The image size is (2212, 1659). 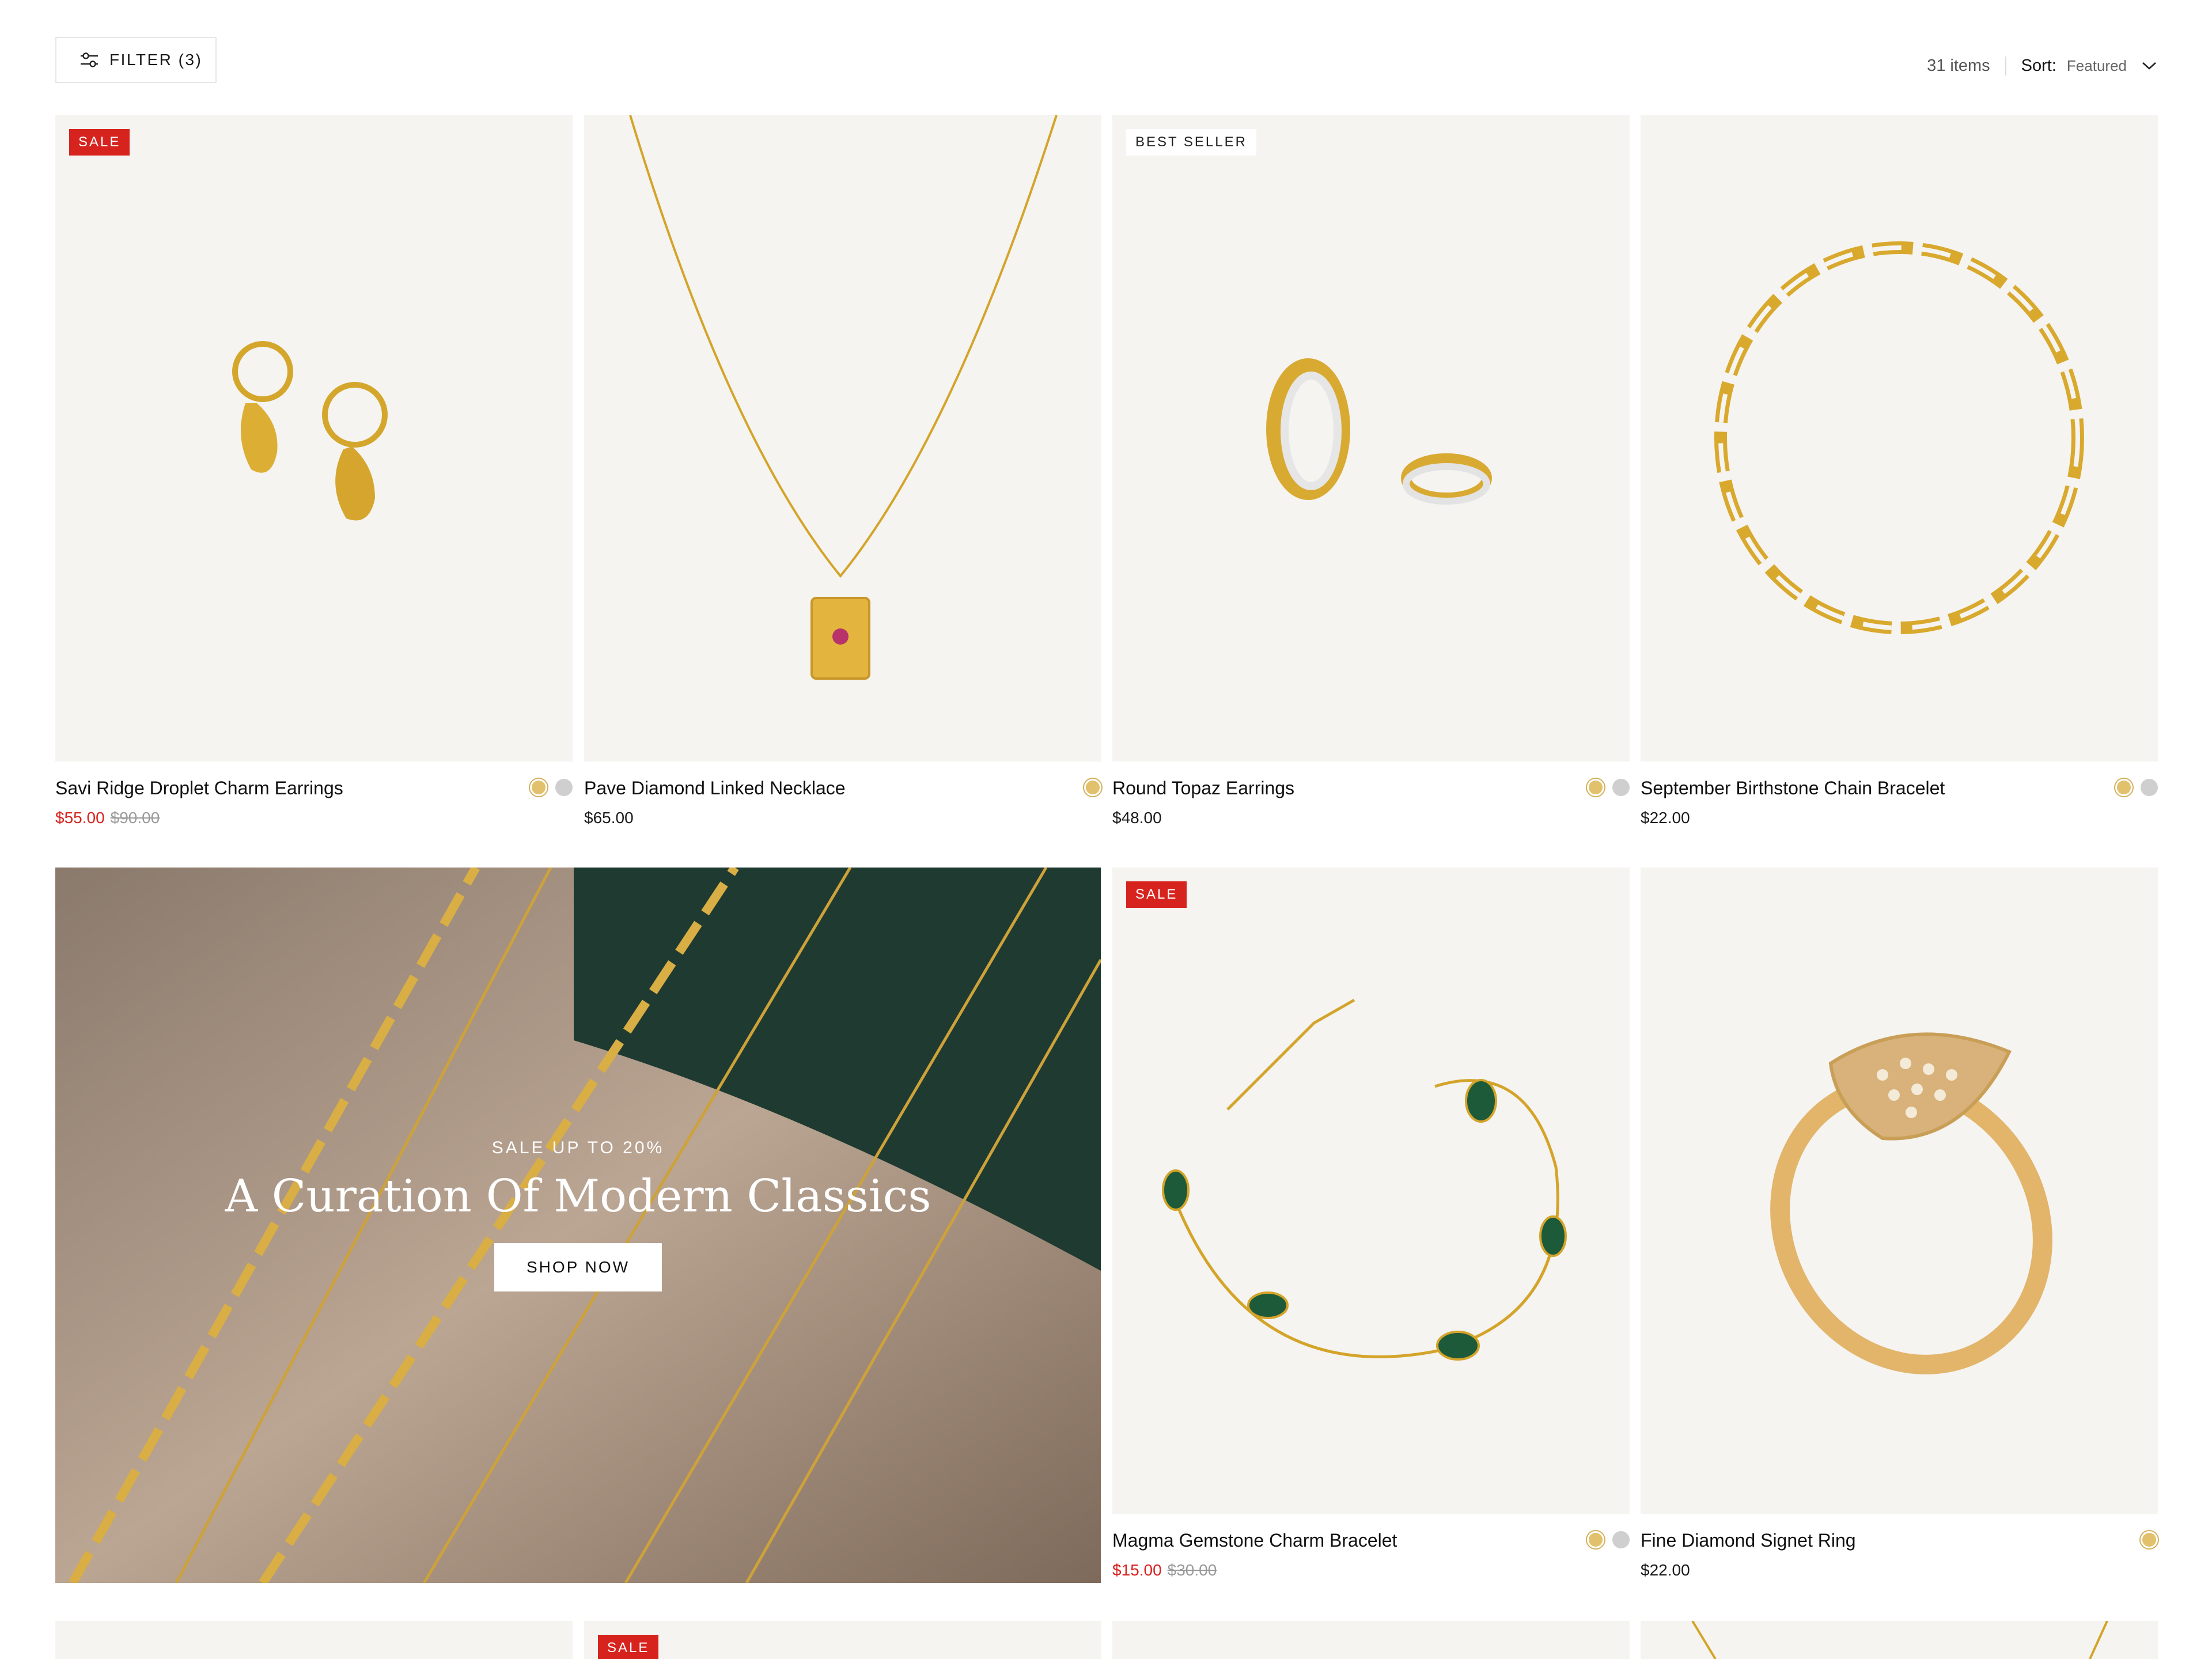 I want to click on product-title: September Birthstone Chain Bracelet, so click(x=1793, y=788).